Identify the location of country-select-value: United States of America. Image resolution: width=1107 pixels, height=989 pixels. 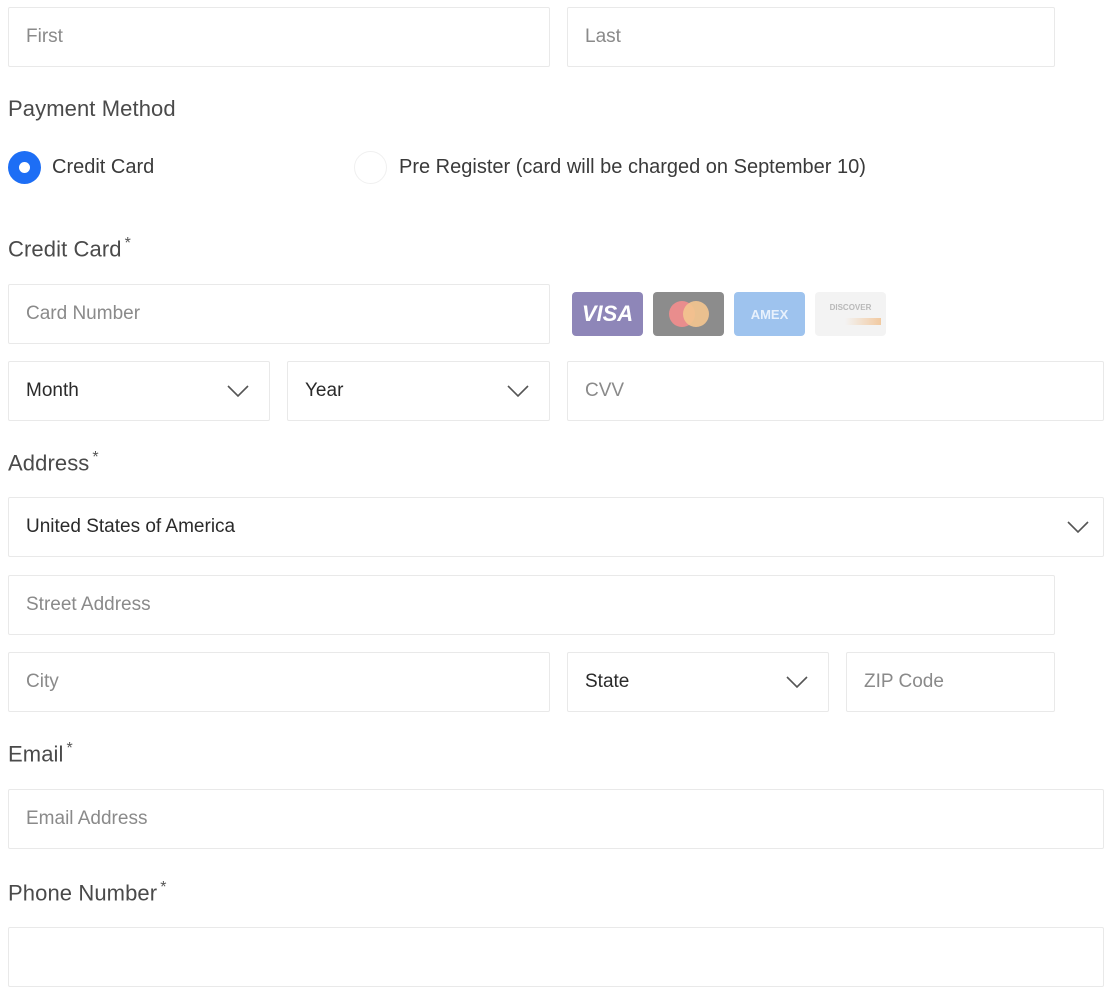
(131, 526).